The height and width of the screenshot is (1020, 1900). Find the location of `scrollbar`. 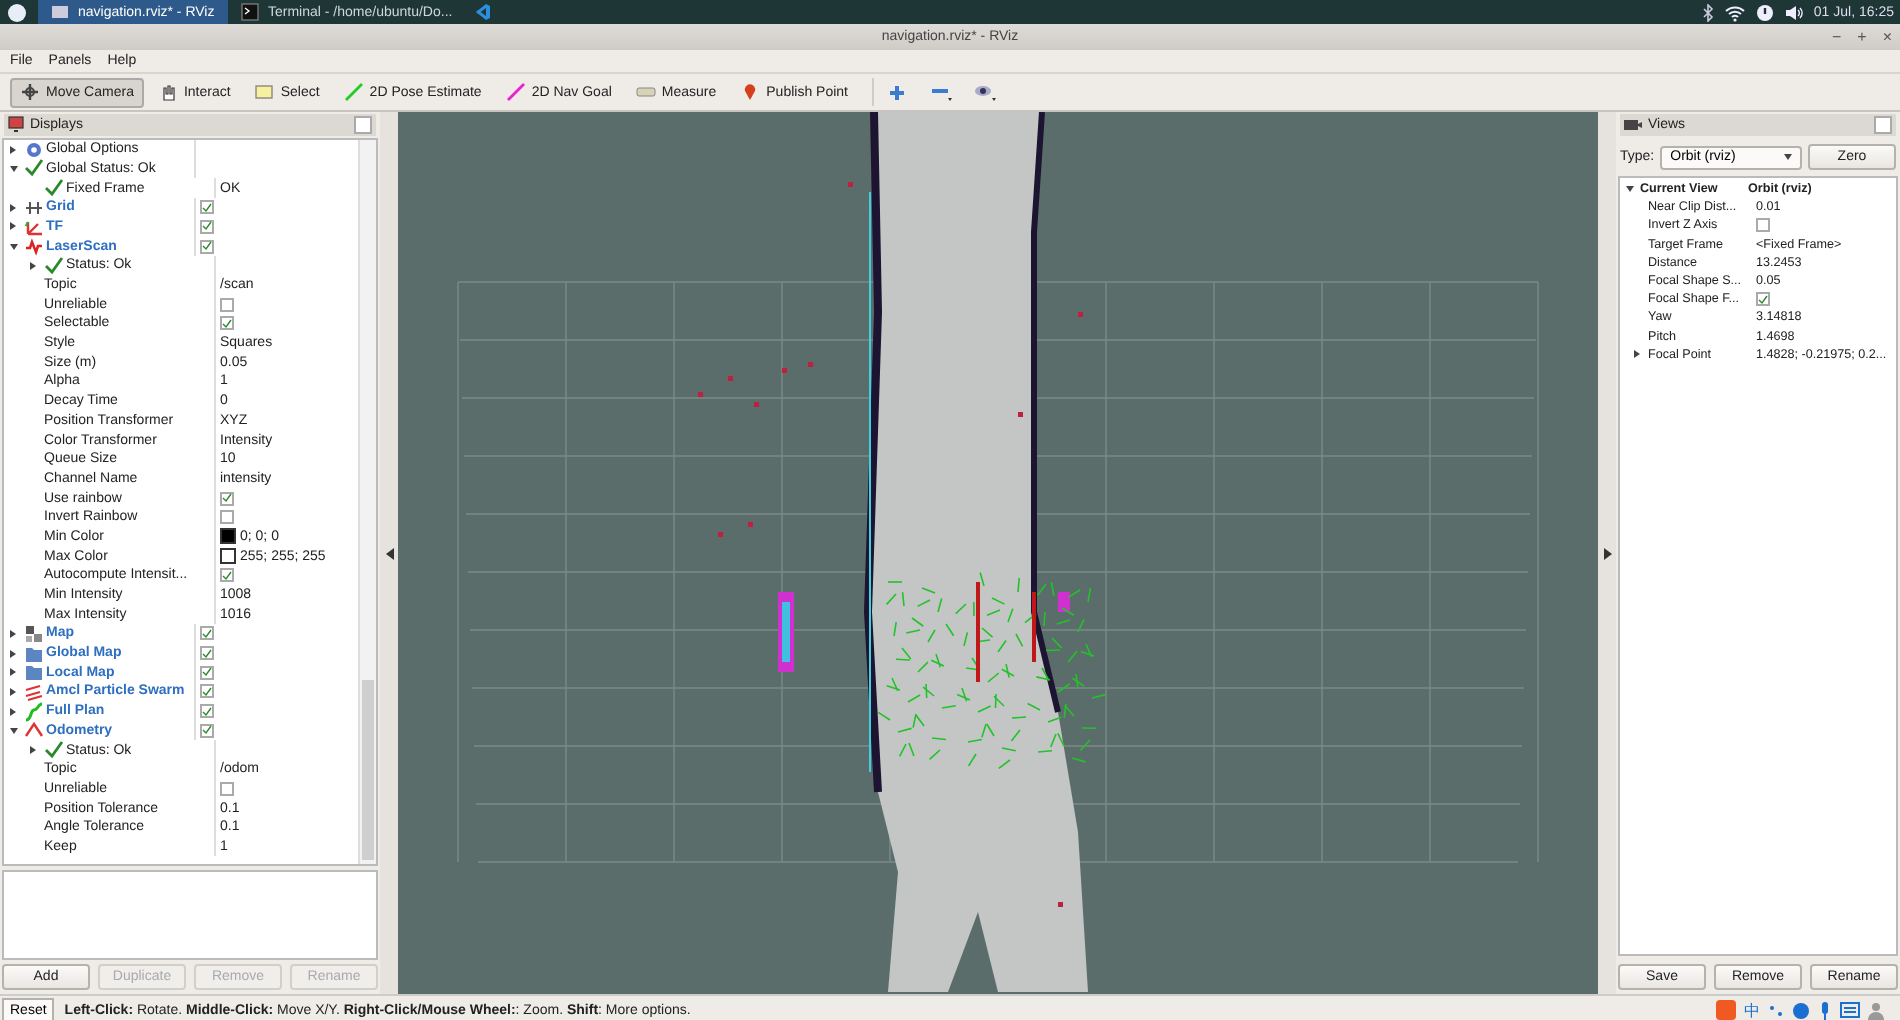

scrollbar is located at coordinates (367, 501).